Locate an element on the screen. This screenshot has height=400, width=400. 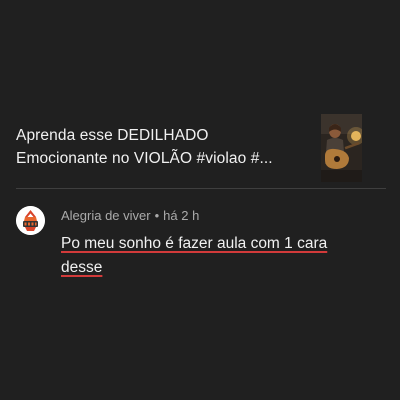
video-thumbnail is located at coordinates (341, 148).